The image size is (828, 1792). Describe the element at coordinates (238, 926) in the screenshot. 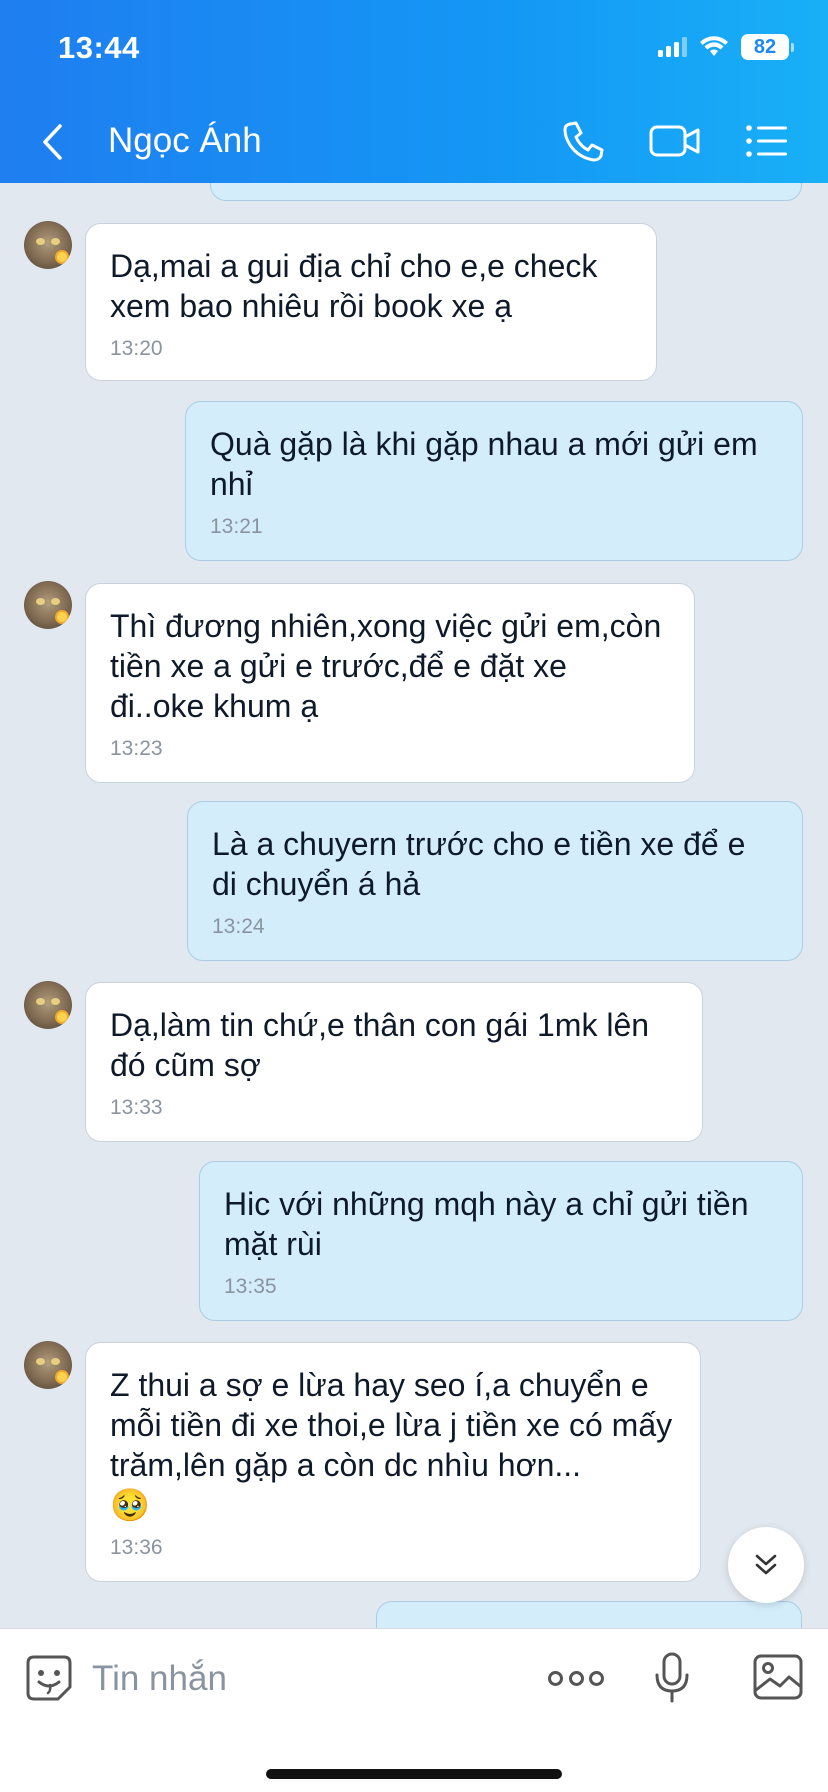

I see `message-time: 13:24` at that location.